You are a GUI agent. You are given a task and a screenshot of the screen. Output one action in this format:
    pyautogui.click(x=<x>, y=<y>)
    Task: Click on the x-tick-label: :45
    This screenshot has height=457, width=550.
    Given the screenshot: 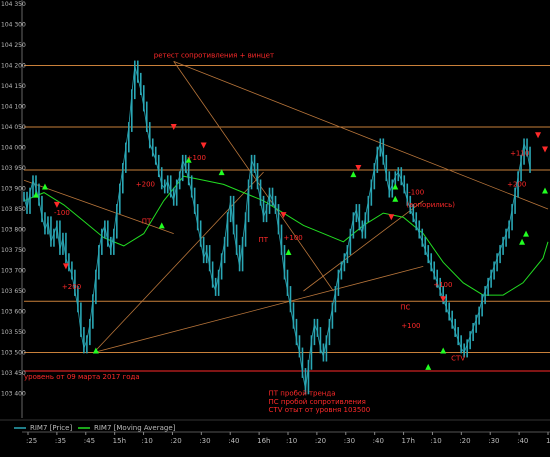 What is the action you would take?
    pyautogui.click(x=89, y=441)
    